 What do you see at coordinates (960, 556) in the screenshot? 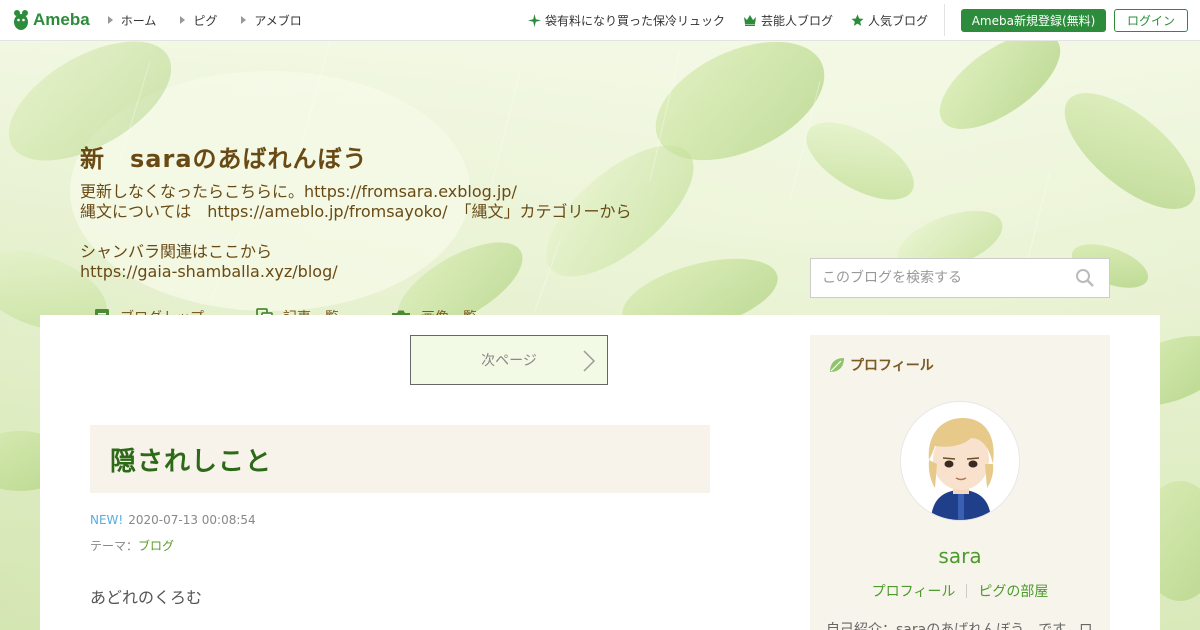
I see `profile-name: sara` at bounding box center [960, 556].